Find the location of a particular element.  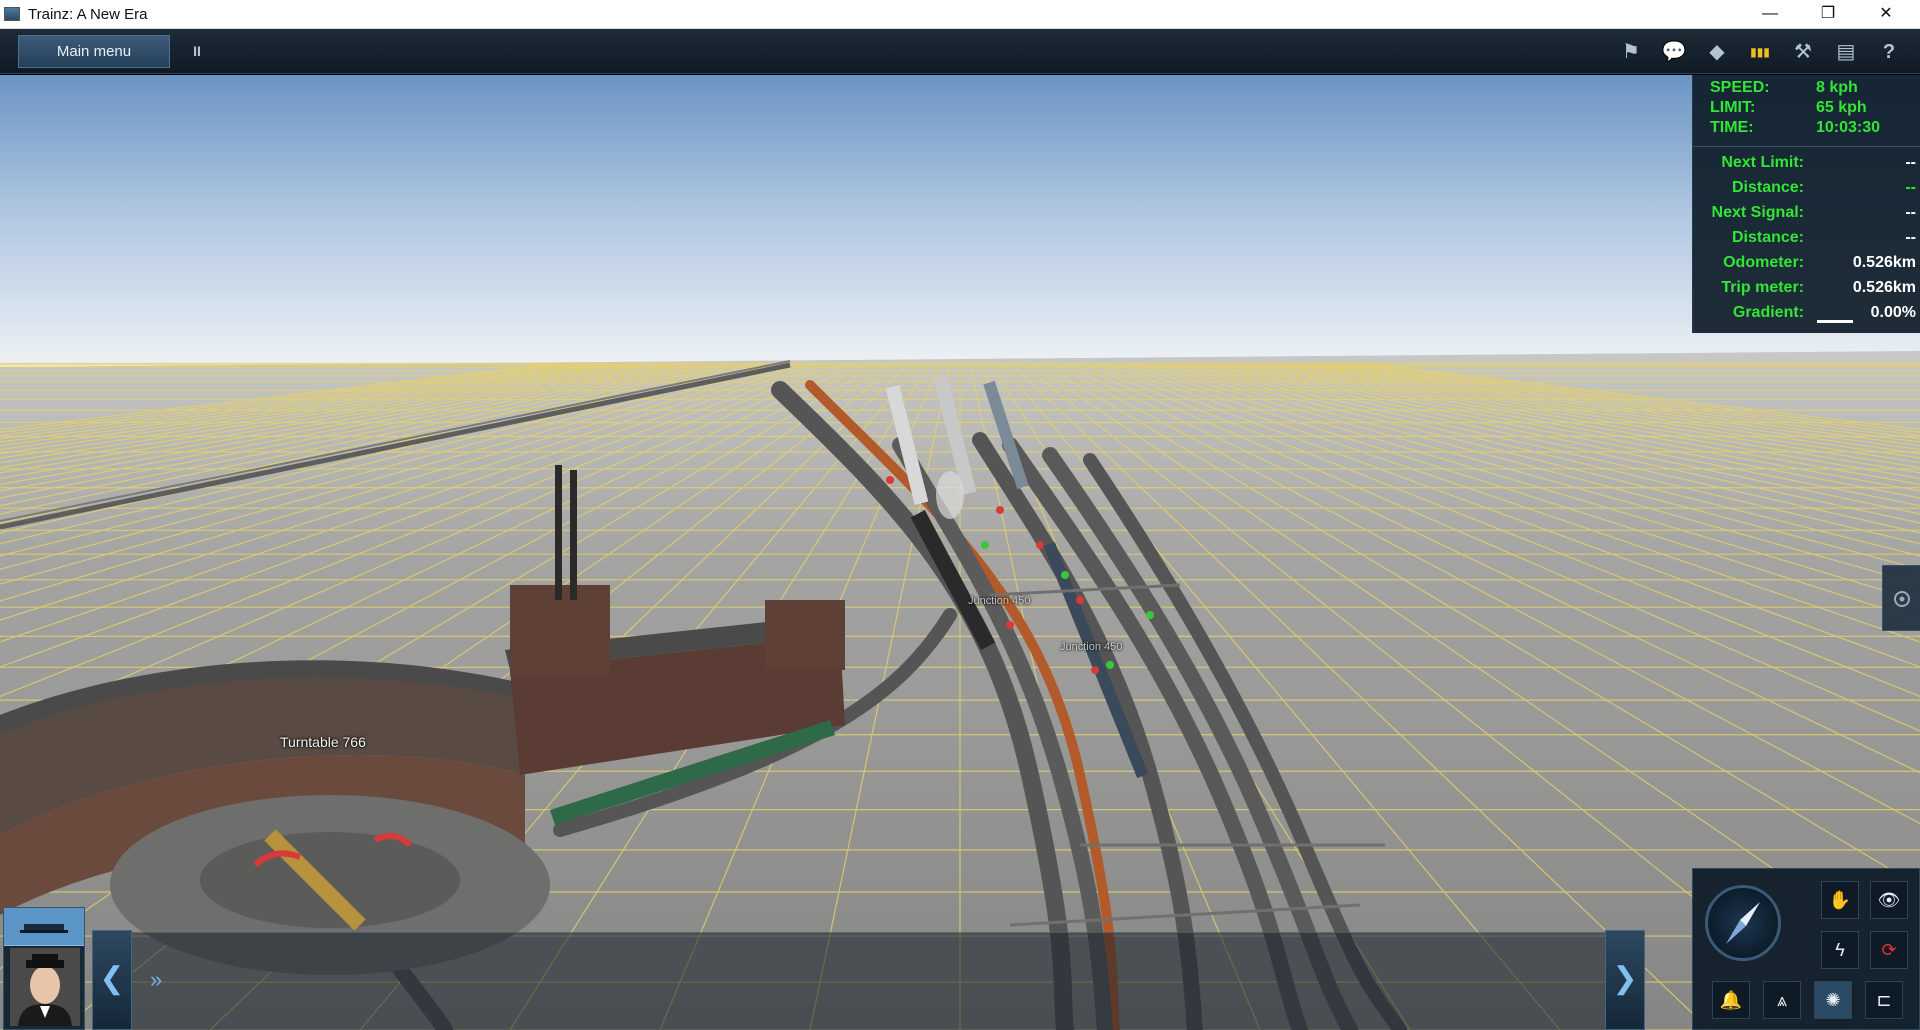

chat-icon: 💬 is located at coordinates (1674, 52).